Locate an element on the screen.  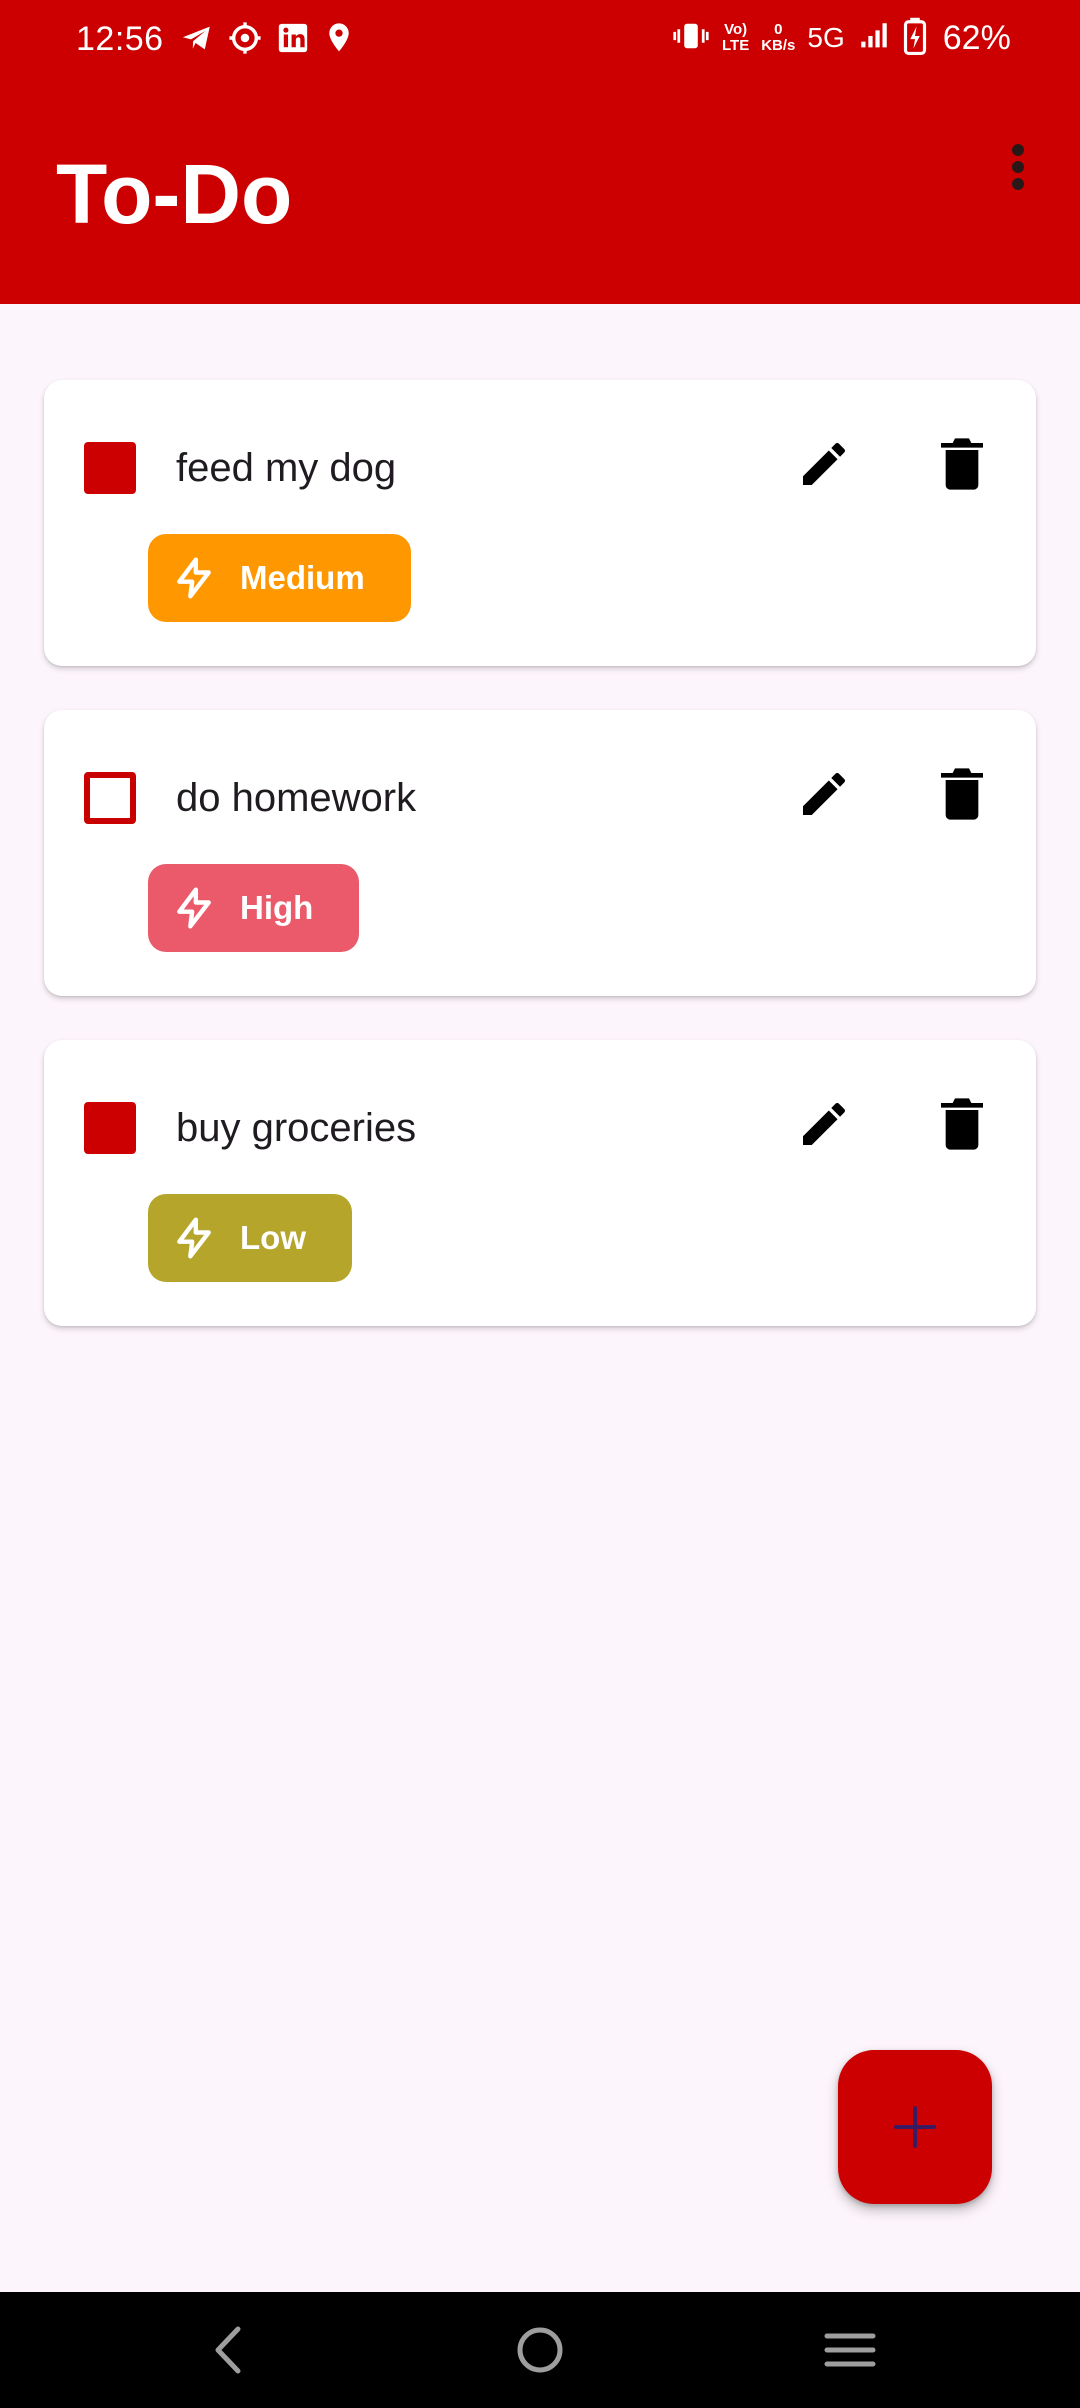
task-title: do homework is located at coordinates (296, 798).